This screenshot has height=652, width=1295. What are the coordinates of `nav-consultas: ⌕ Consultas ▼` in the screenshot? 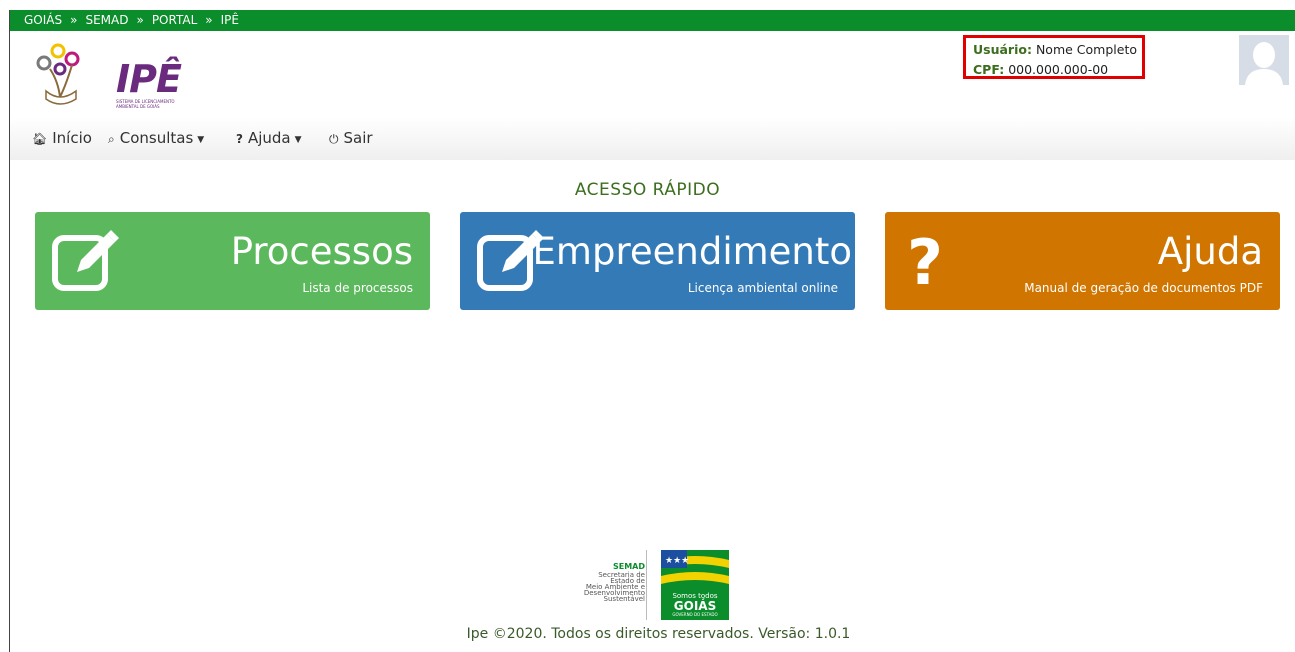 It's located at (156, 138).